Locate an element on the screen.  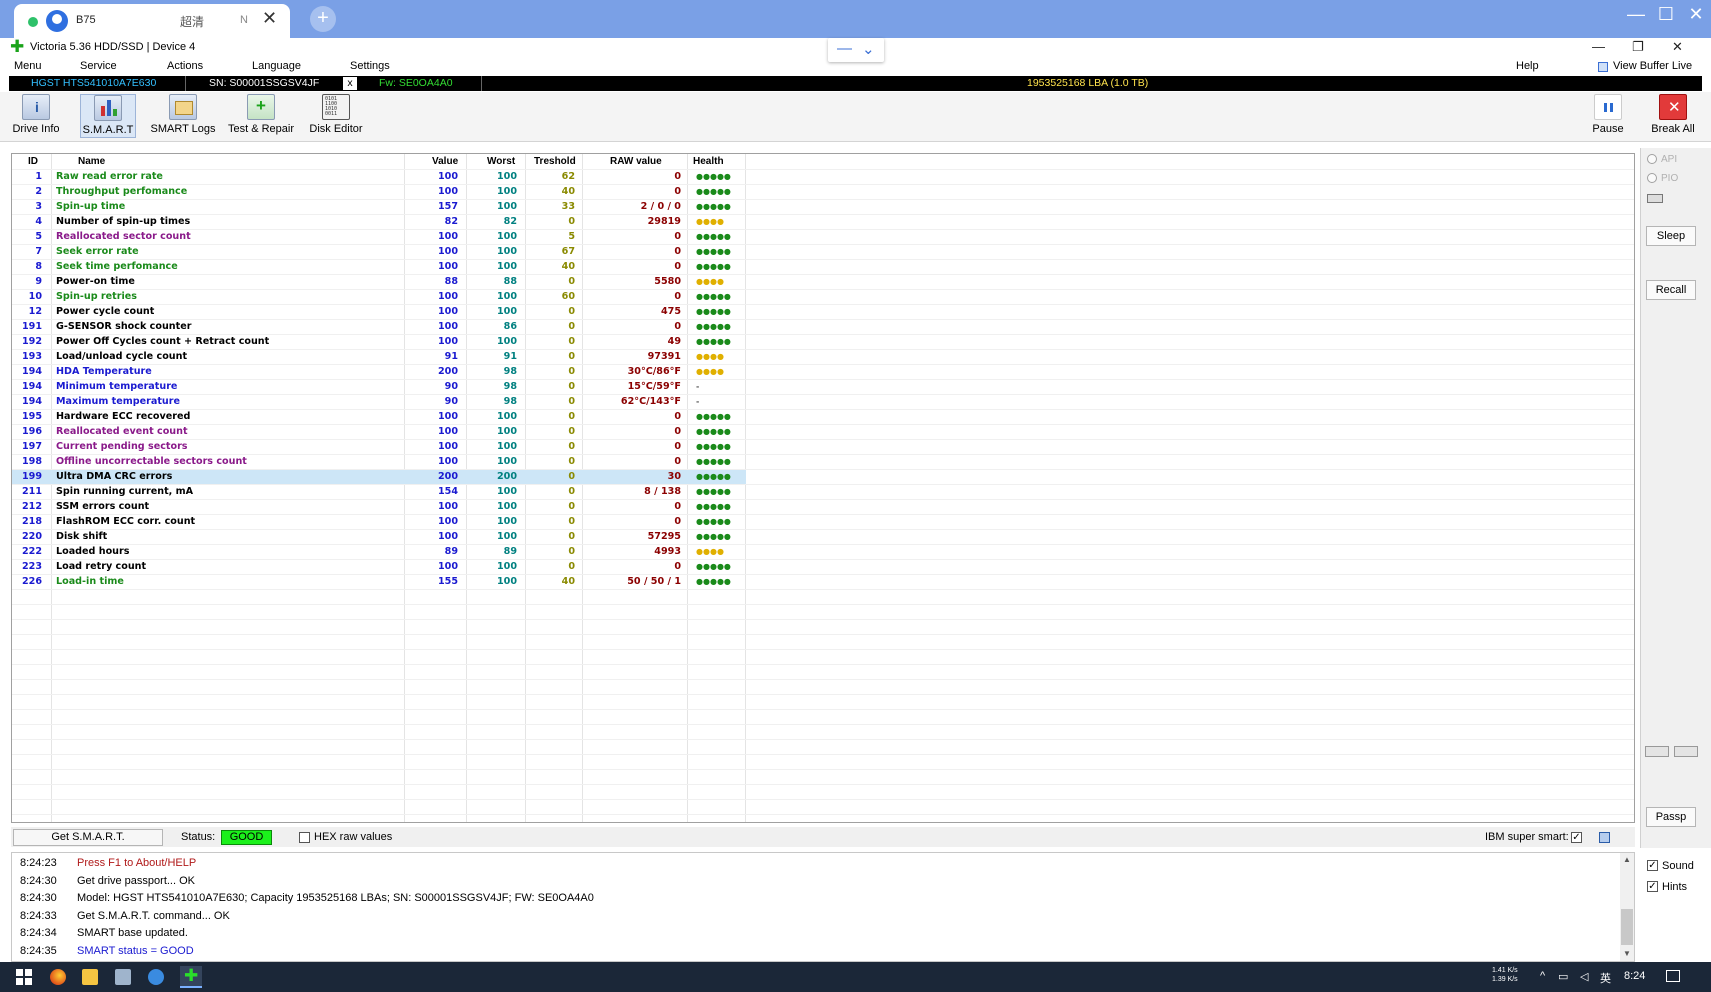
ime-indicator: 英 is located at coordinates (1605, 978).